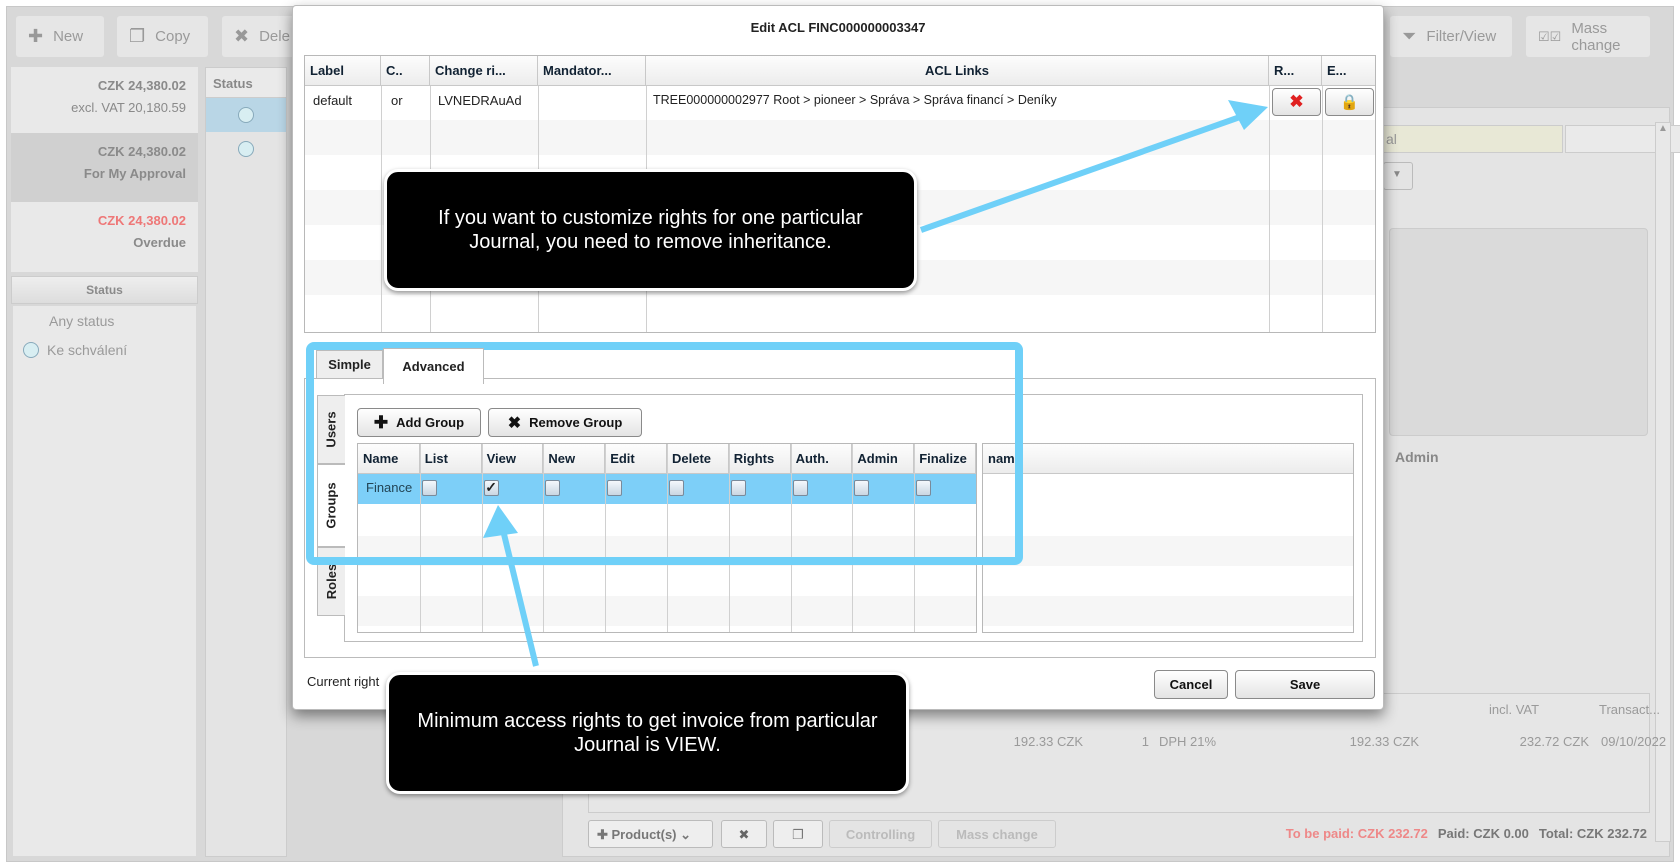  I want to click on tab-advanced: Advanced, so click(433, 366).